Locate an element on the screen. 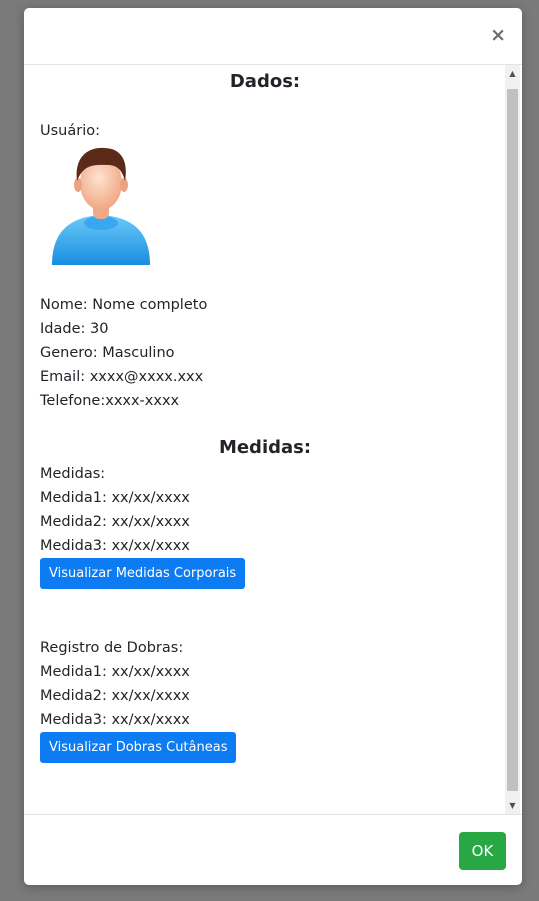  scroll-thumb is located at coordinates (512, 440).